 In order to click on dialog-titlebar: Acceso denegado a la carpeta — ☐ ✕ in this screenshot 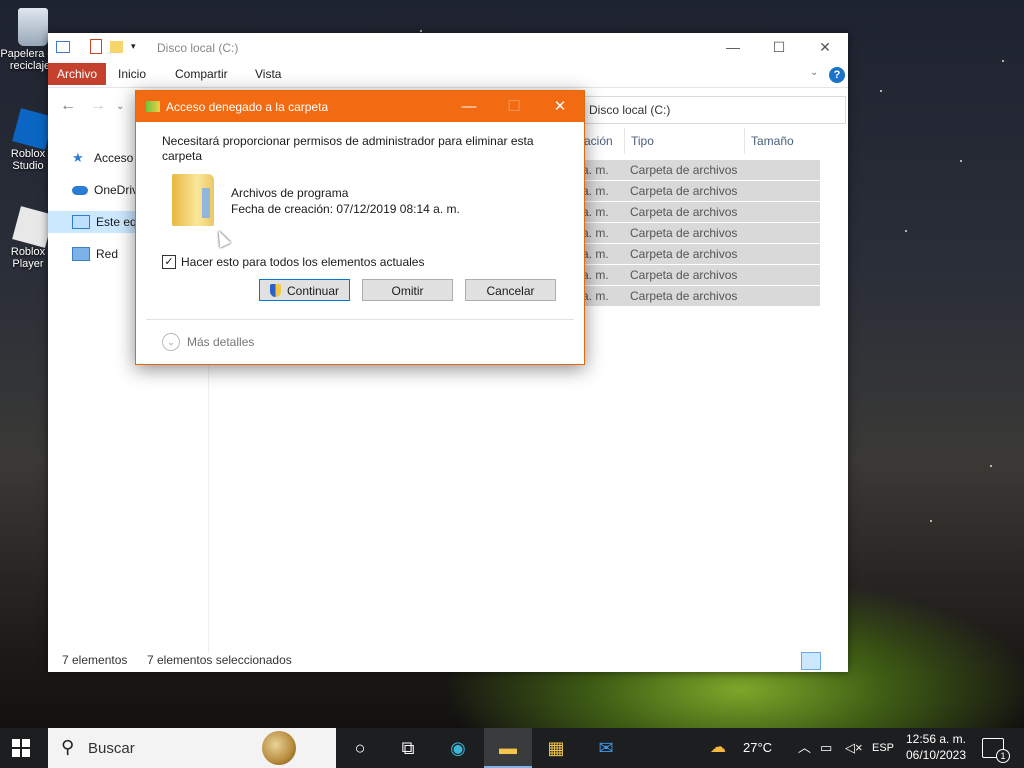, I will do `click(360, 106)`.